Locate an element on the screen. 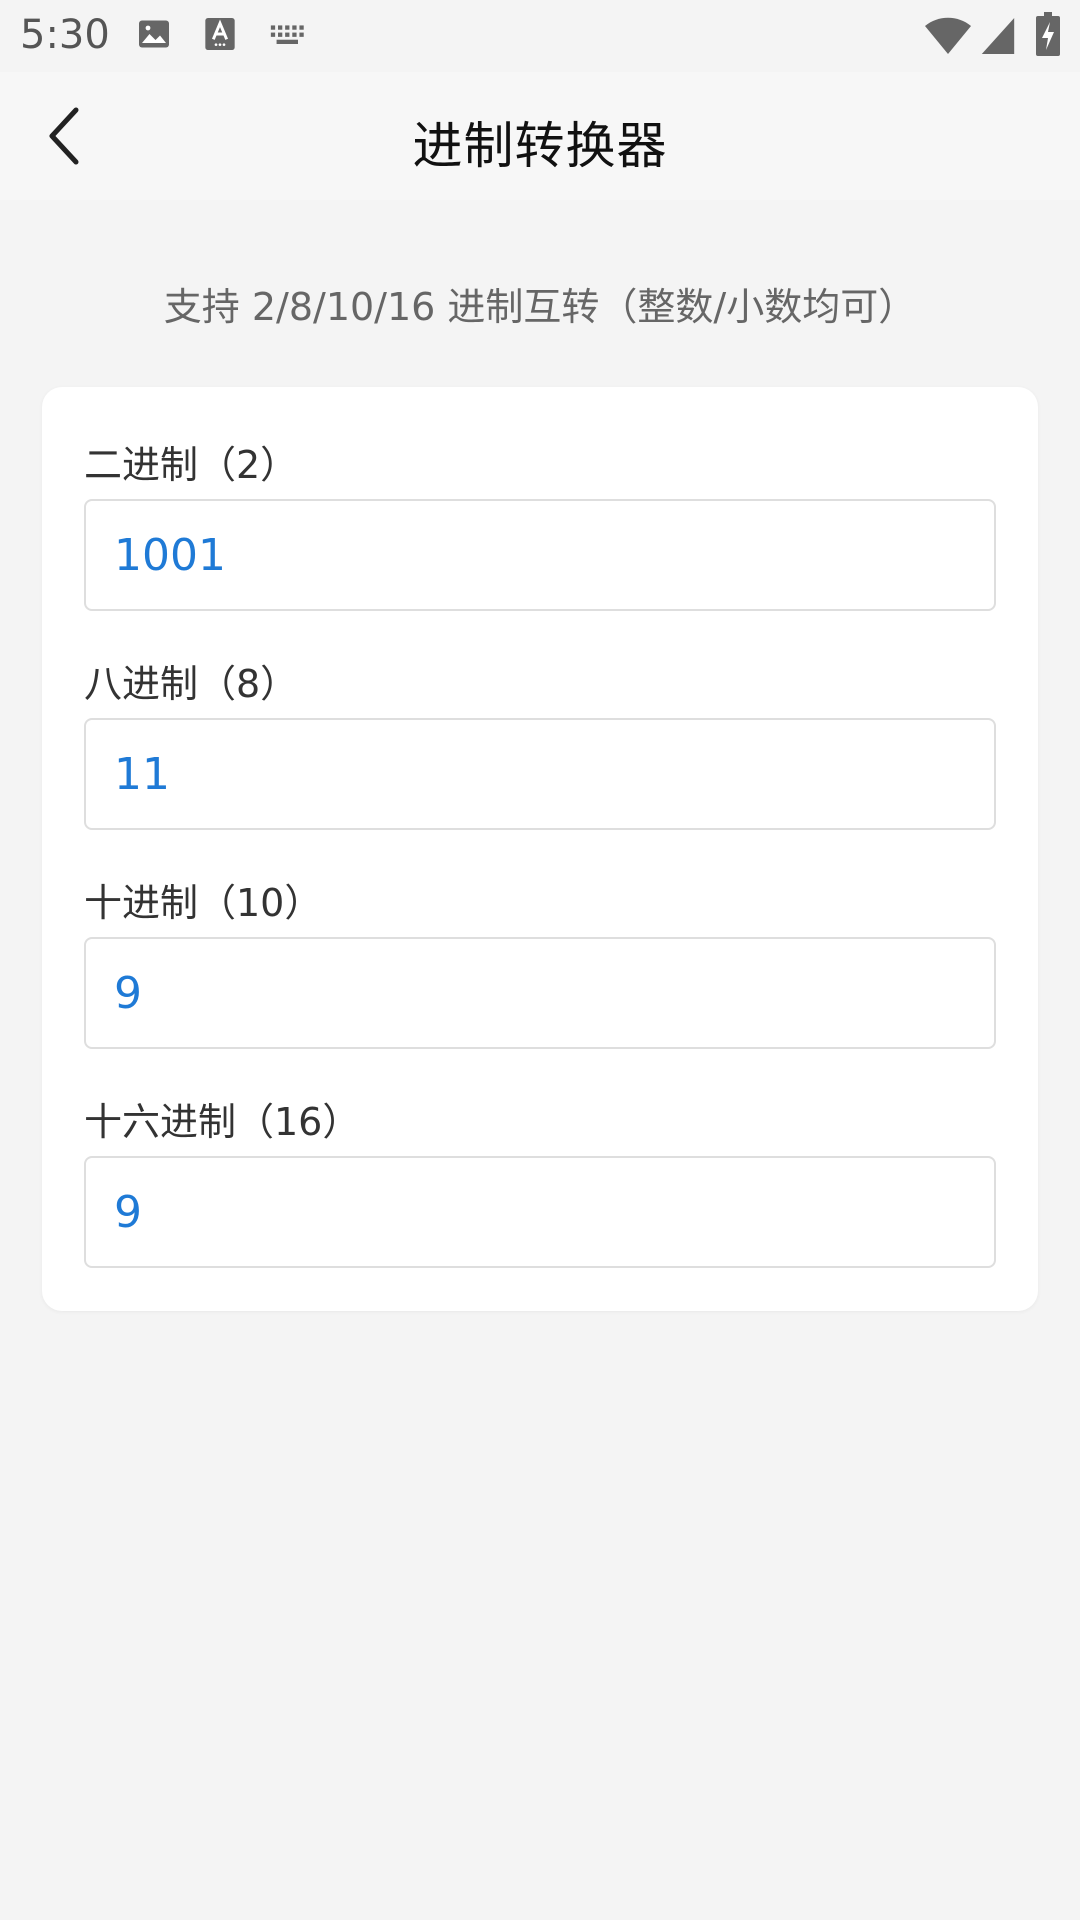  decimal-label: 十进制（10） is located at coordinates (203, 903).